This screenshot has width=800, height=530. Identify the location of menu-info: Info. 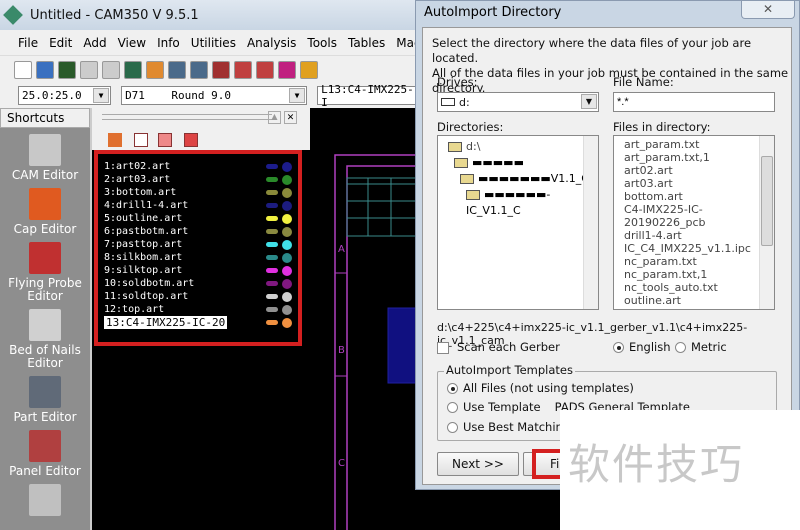
(168, 43).